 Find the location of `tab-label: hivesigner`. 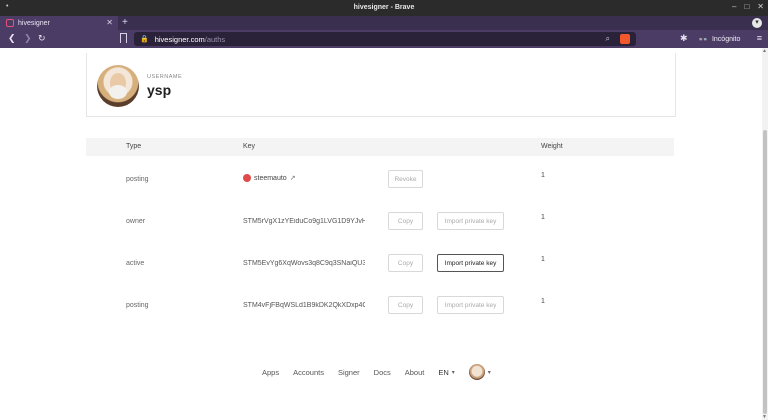

tab-label: hivesigner is located at coordinates (34, 23).